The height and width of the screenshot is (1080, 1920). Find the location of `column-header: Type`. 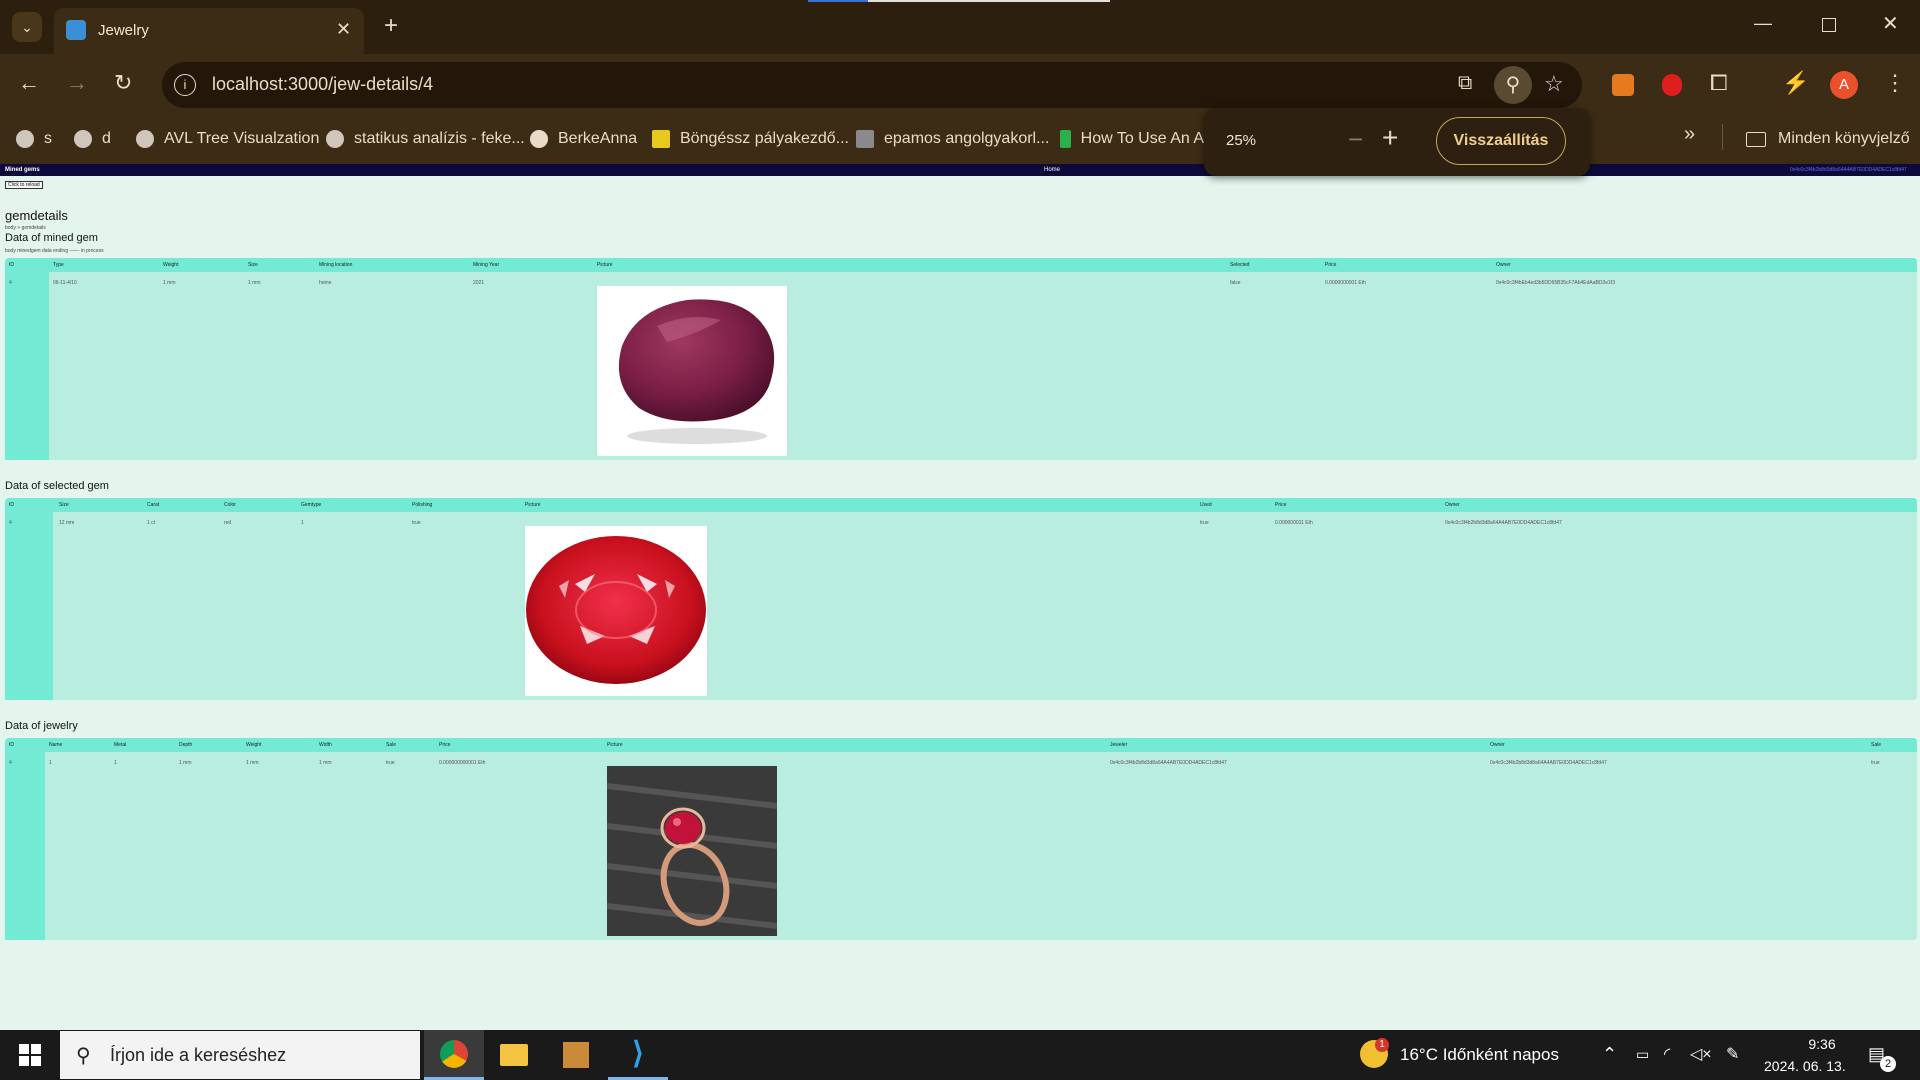

column-header: Type is located at coordinates (58, 265).